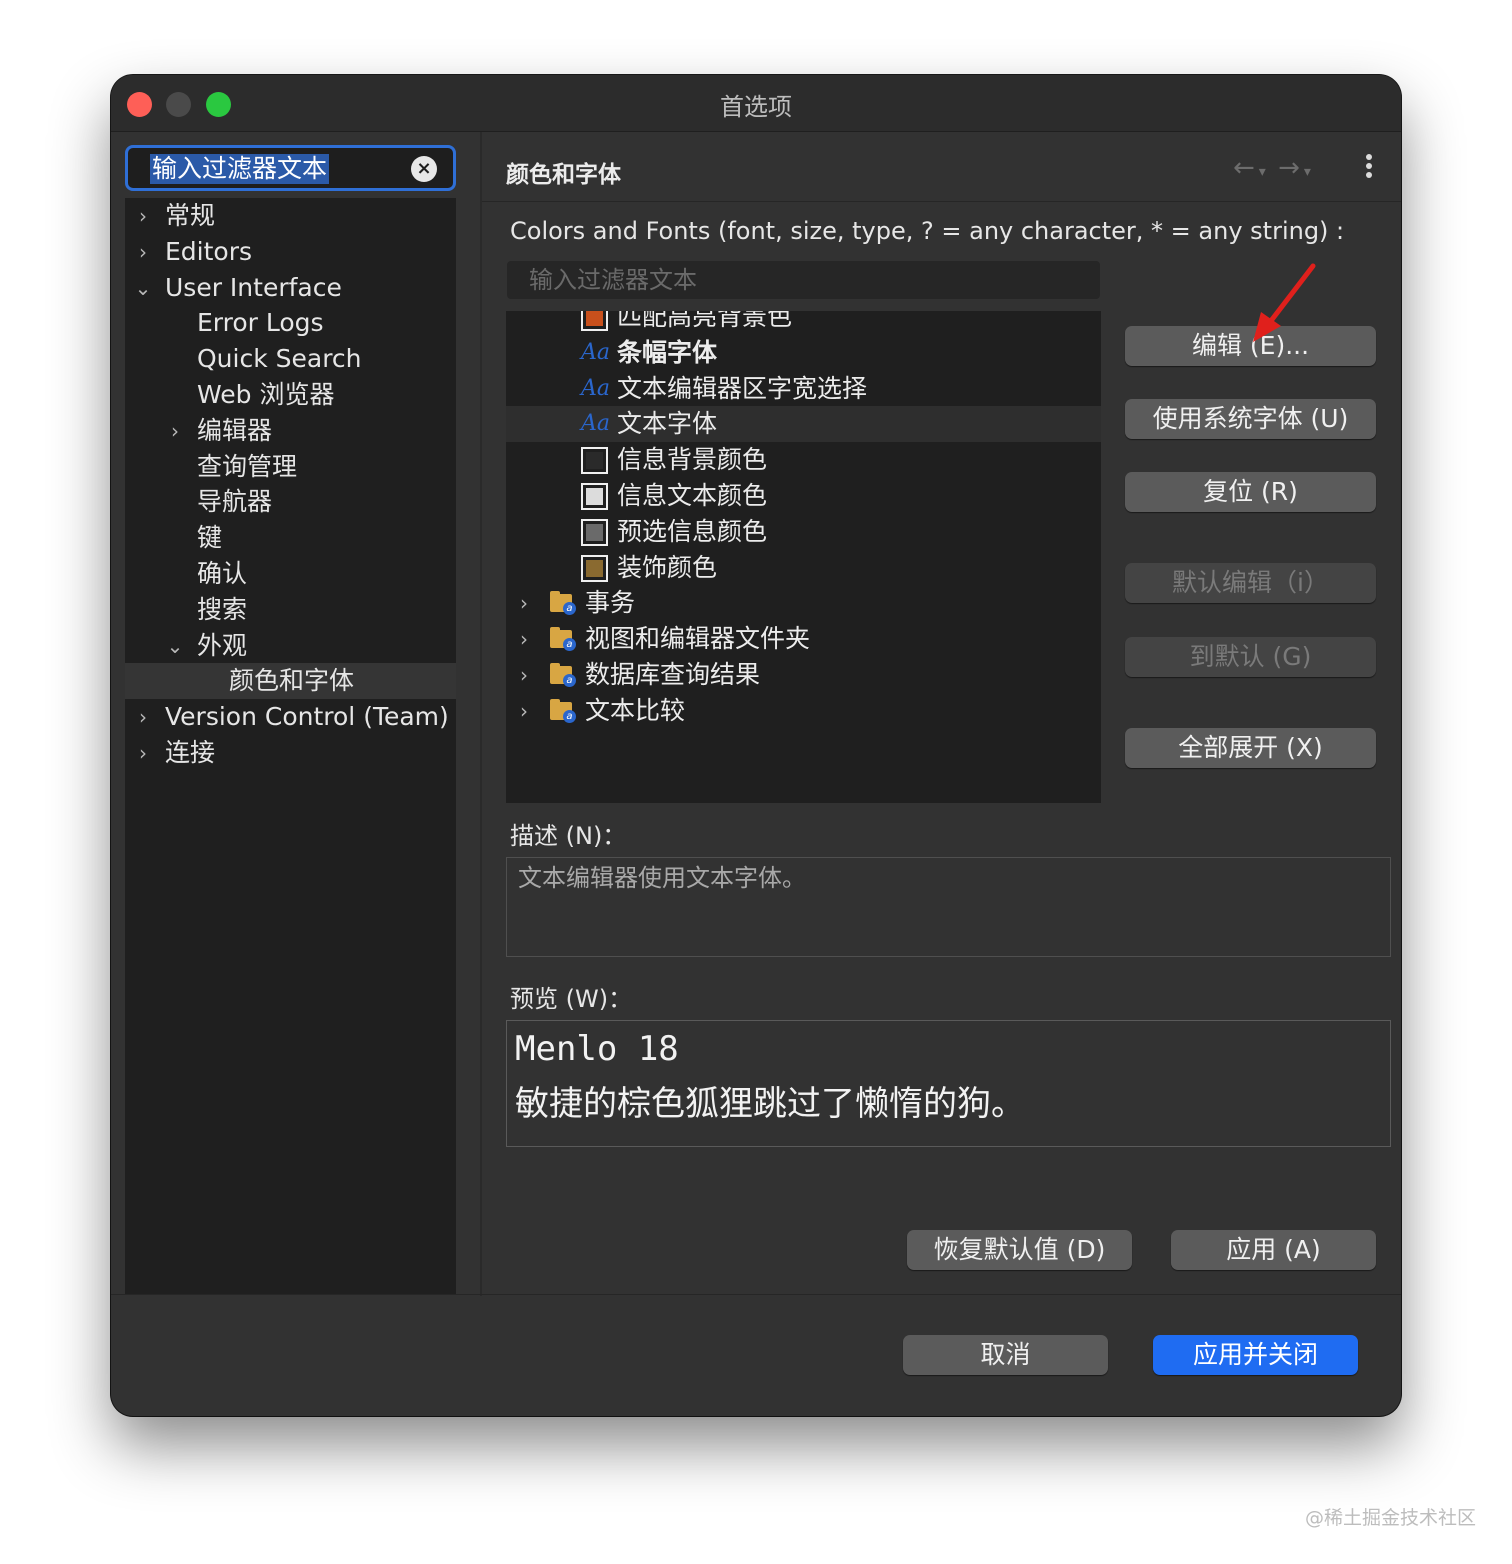  What do you see at coordinates (1289, 168) in the screenshot?
I see `forward-arrow-icon: →` at bounding box center [1289, 168].